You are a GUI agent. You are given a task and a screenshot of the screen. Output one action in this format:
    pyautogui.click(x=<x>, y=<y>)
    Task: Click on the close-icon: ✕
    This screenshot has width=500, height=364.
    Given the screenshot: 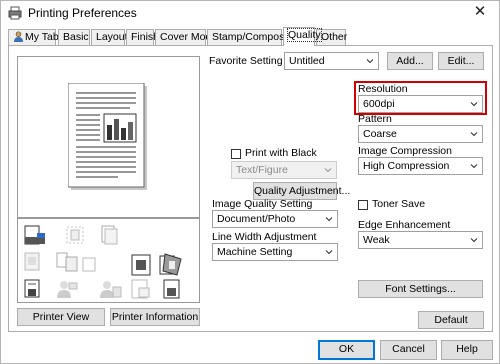 What is the action you would take?
    pyautogui.click(x=480, y=11)
    